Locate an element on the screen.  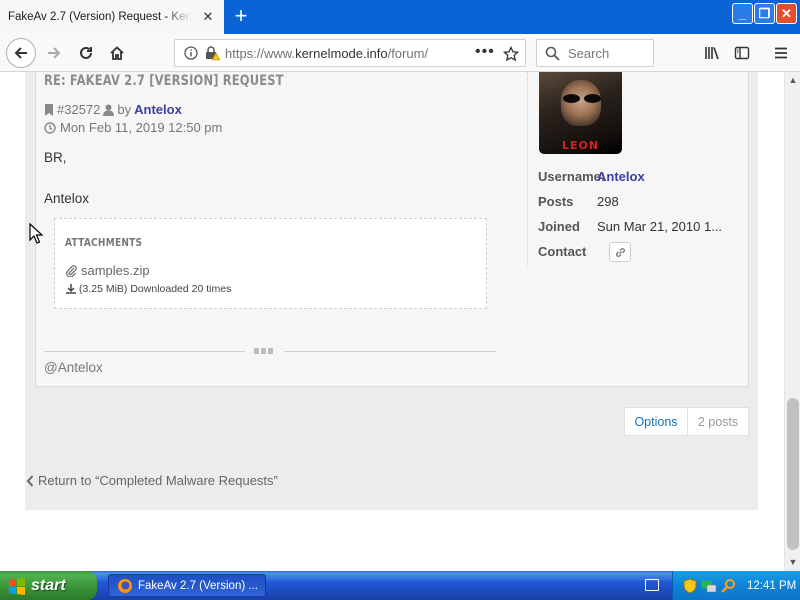
post-date-row: Mon Feb 11, 2019 12:50 pm is located at coordinates (133, 127).